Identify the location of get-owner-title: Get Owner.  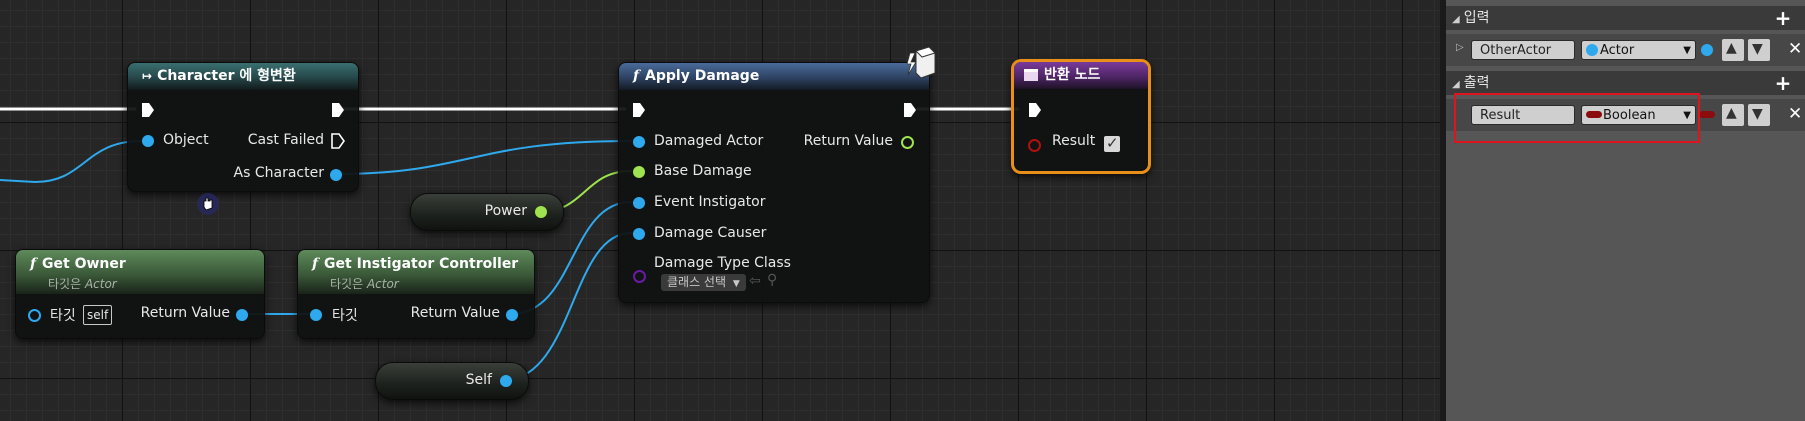
(84, 264).